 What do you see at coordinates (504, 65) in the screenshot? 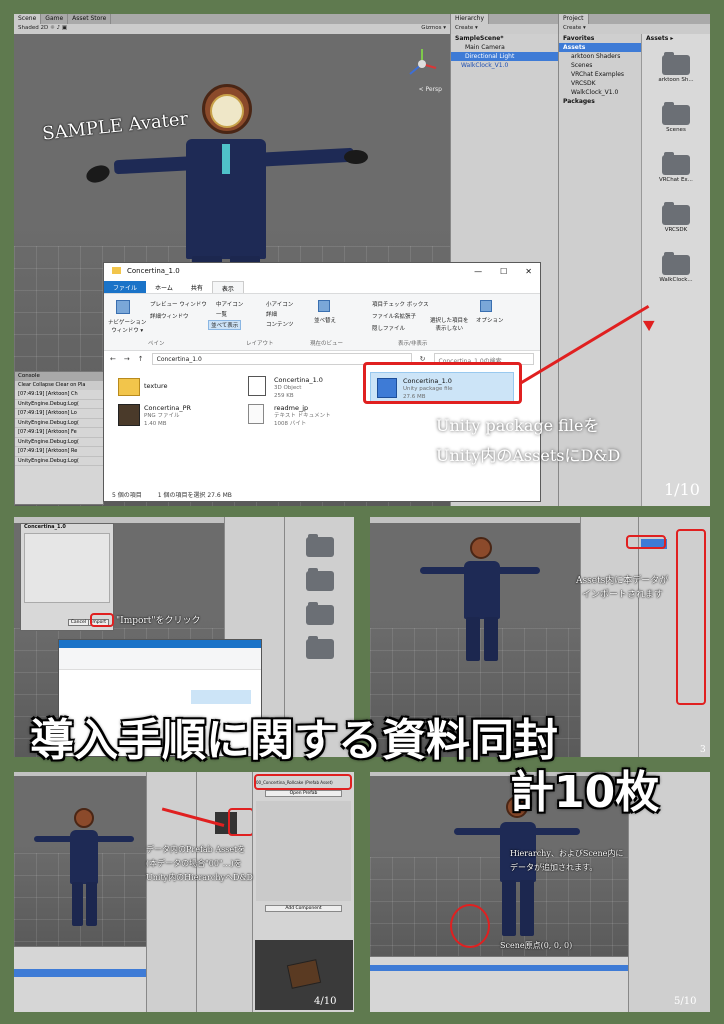
I see `hierarchy-item: WalkClock_V1.0` at bounding box center [504, 65].